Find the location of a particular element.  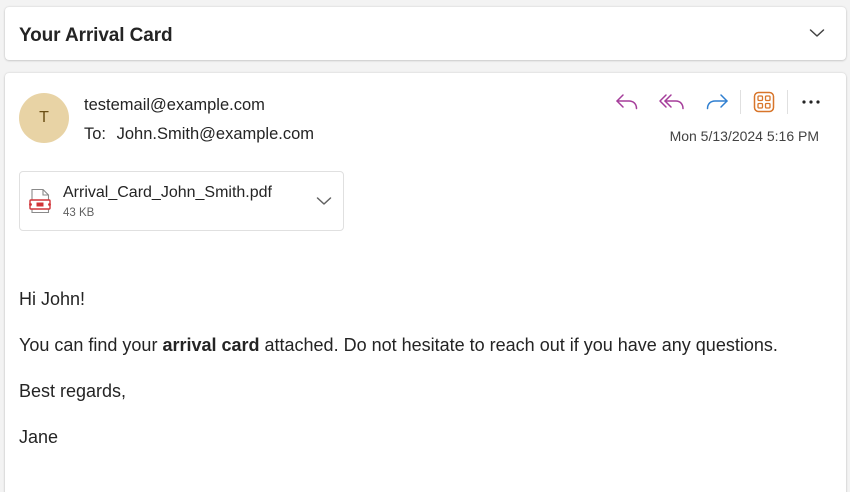

pdf-file-icon is located at coordinates (40, 201).